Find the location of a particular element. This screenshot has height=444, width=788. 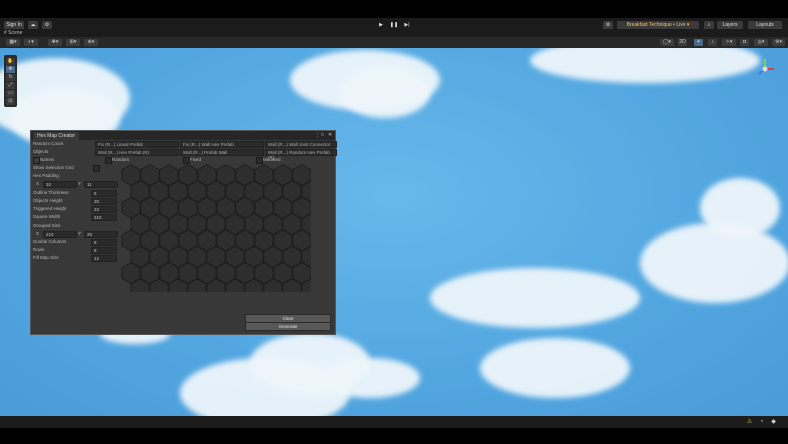

label-grouped-size: Grouped Size is located at coordinates (47, 225).